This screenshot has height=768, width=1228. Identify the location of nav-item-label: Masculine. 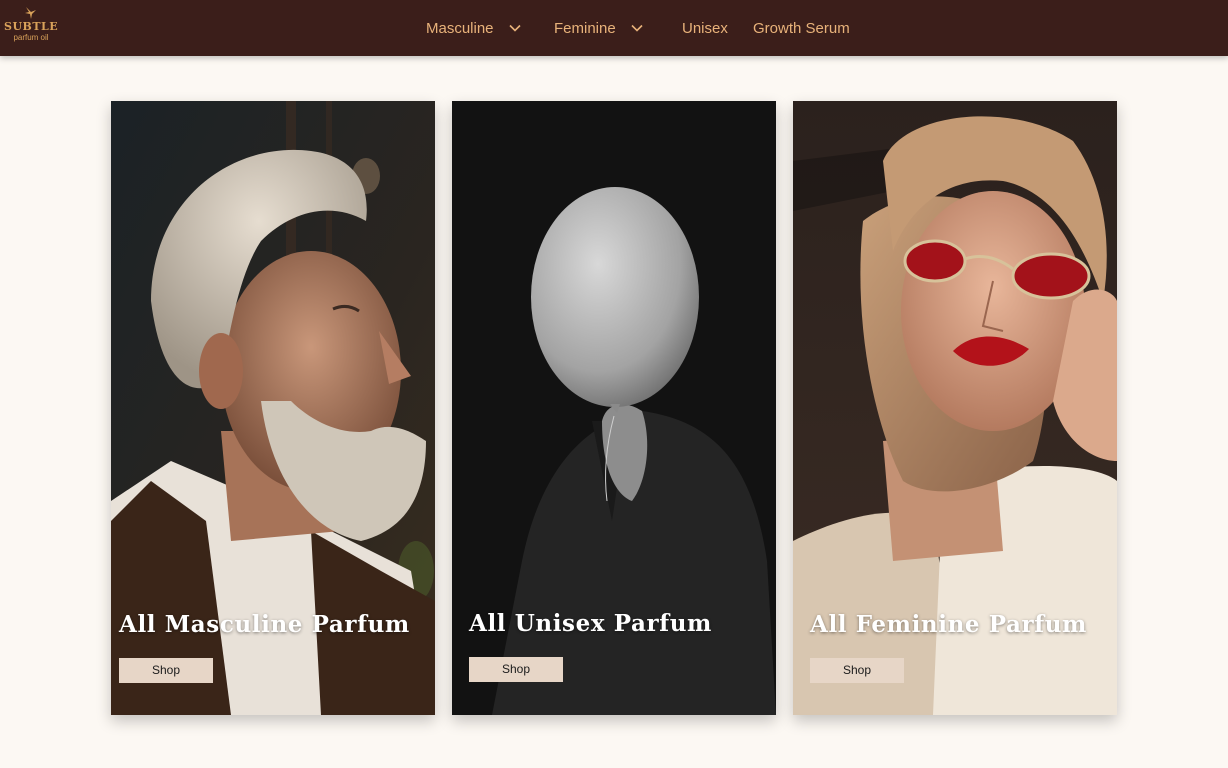
(460, 28).